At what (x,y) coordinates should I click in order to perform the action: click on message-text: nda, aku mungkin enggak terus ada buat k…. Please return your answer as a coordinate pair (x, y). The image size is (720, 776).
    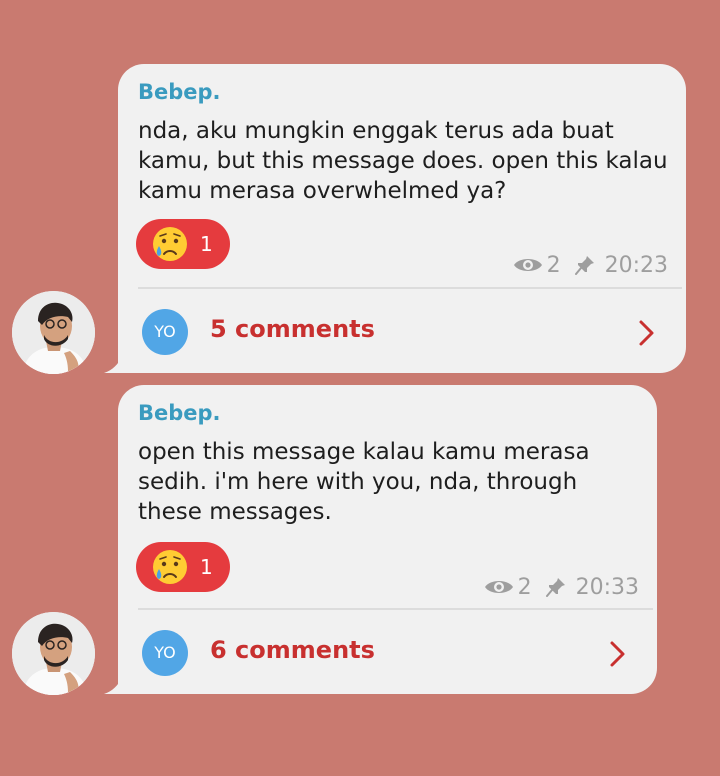
    Looking at the image, I should click on (403, 161).